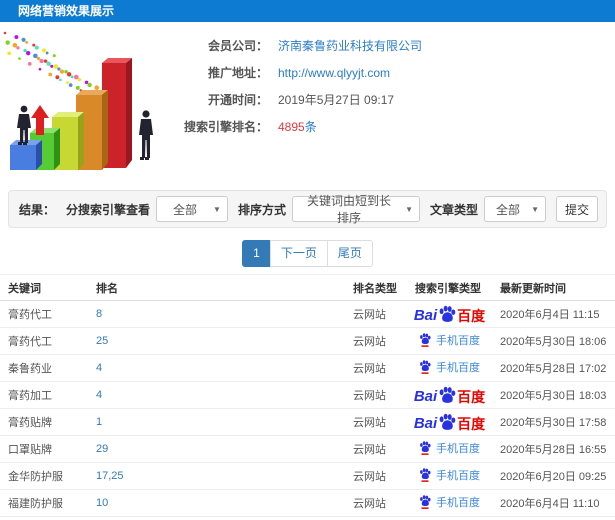  I want to click on info-row-company: 会员公司： 济南秦鲁药业科技有限公司, so click(333, 45).